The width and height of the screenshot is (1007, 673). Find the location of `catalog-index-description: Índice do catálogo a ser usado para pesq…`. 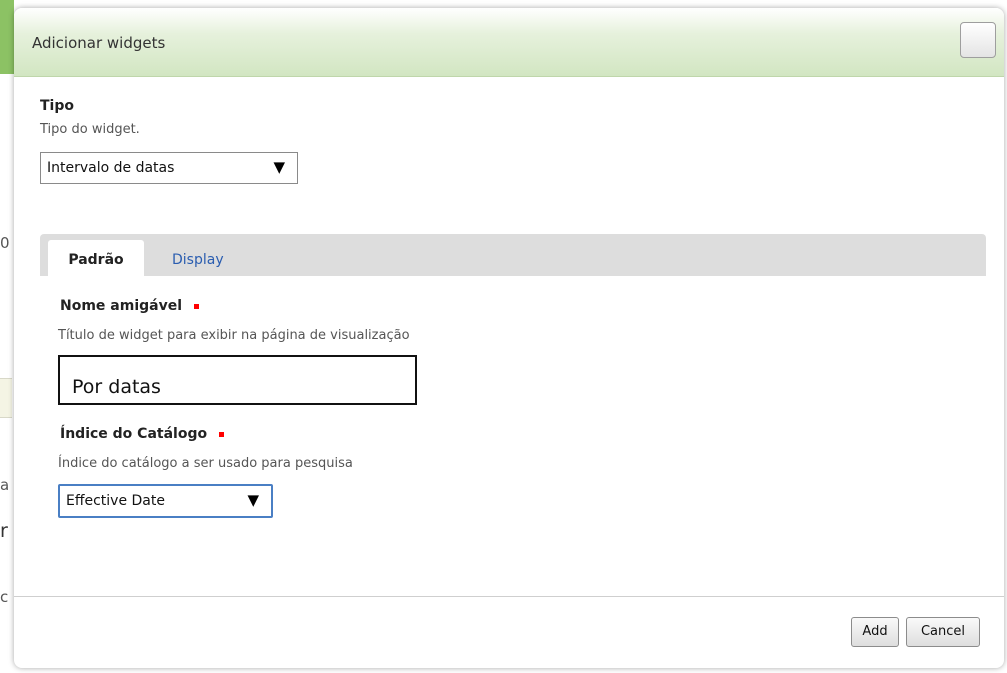

catalog-index-description: Índice do catálogo a ser usado para pesq… is located at coordinates (205, 463).